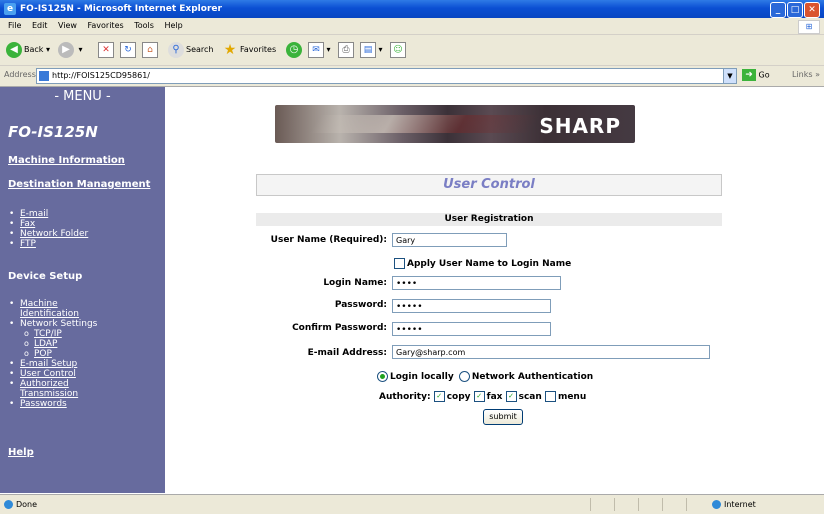  What do you see at coordinates (347, 353) in the screenshot?
I see `email-address-label: E-mail Address:` at bounding box center [347, 353].